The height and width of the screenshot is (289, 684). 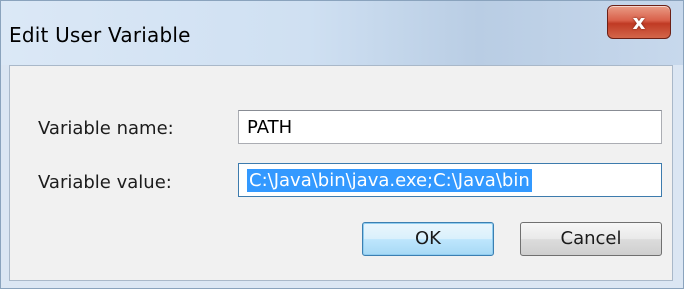 What do you see at coordinates (450, 127) in the screenshot?
I see `variable-name-field: PATH` at bounding box center [450, 127].